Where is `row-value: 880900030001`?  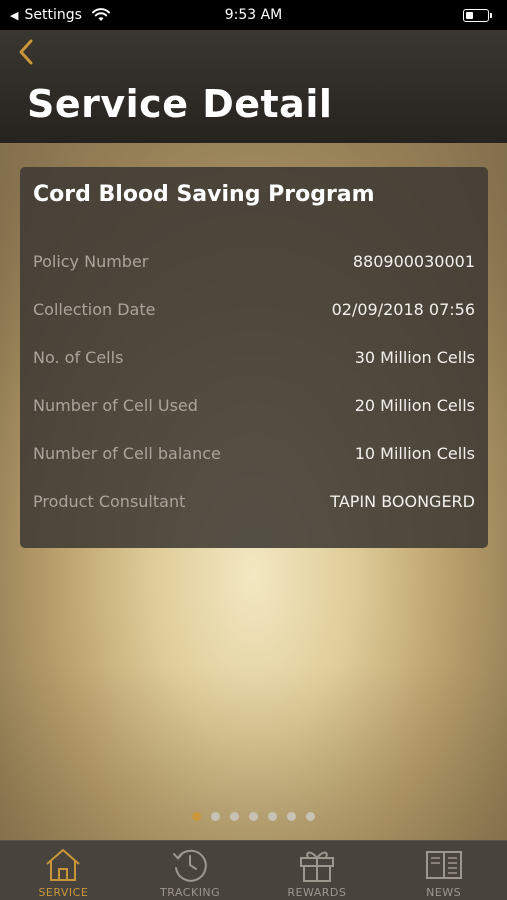
row-value: 880900030001 is located at coordinates (413, 261).